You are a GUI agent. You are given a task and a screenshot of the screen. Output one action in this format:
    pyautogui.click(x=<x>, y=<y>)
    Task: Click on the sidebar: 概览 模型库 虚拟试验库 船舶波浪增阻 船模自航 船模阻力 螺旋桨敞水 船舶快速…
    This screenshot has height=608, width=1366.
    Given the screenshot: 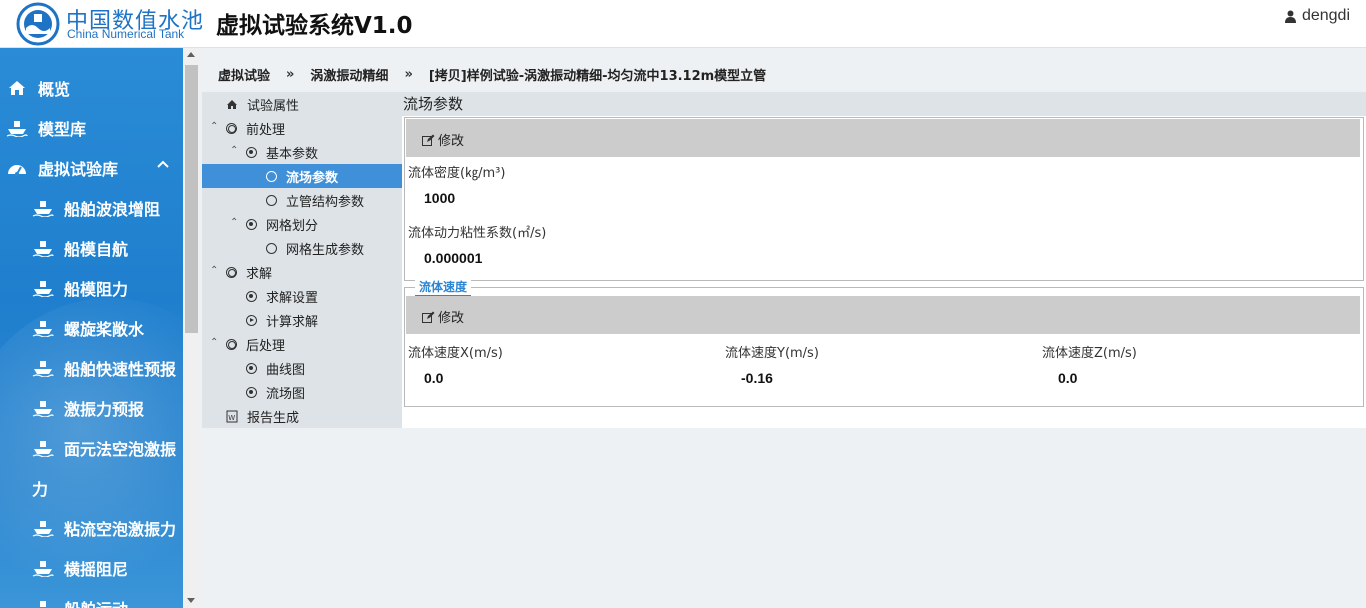 What is the action you would take?
    pyautogui.click(x=91, y=328)
    